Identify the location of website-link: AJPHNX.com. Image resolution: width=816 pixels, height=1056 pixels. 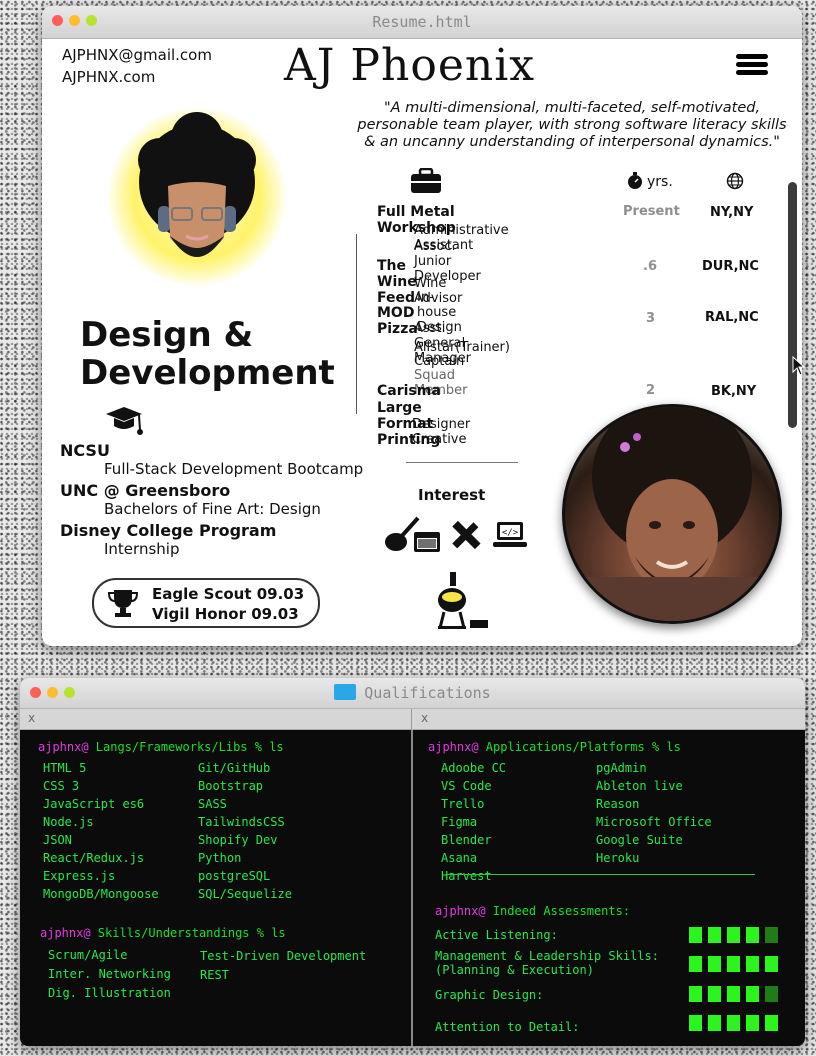
(137, 77).